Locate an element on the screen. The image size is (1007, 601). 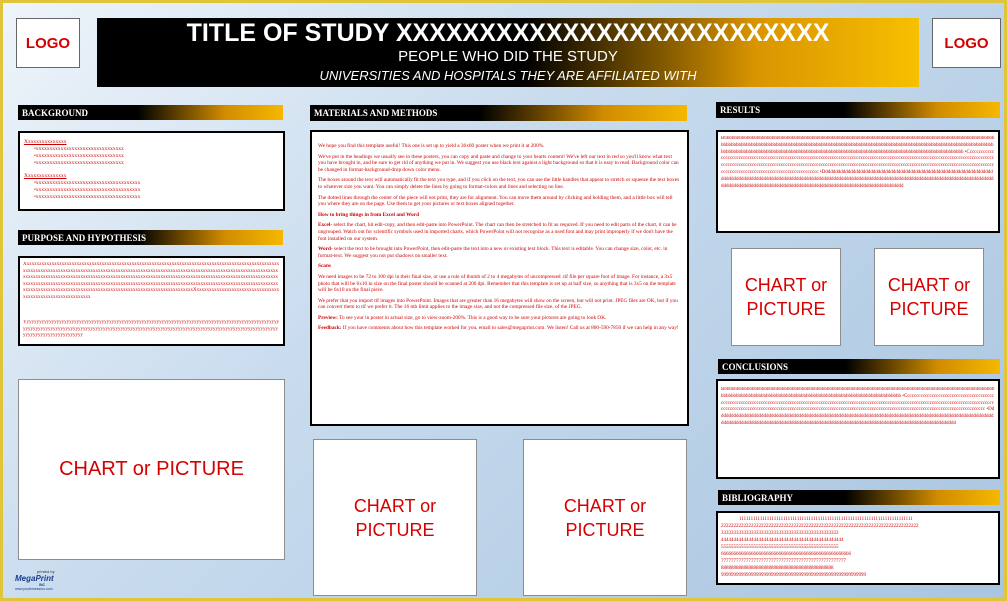
conclusions-heading: CONCLUSIONS is located at coordinates (859, 366).